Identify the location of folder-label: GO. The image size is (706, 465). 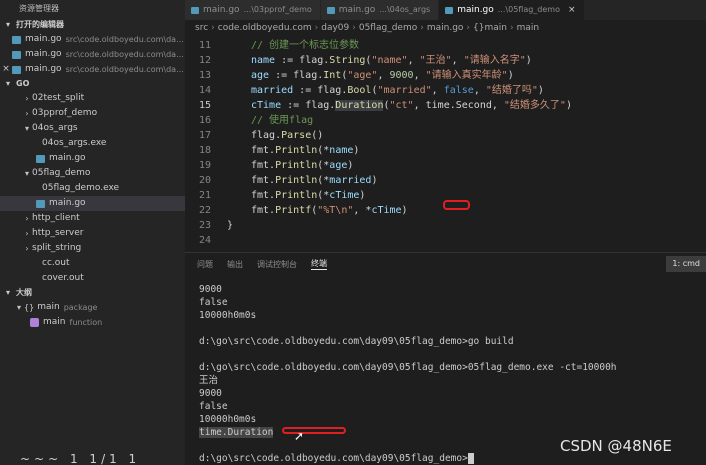
(23, 83).